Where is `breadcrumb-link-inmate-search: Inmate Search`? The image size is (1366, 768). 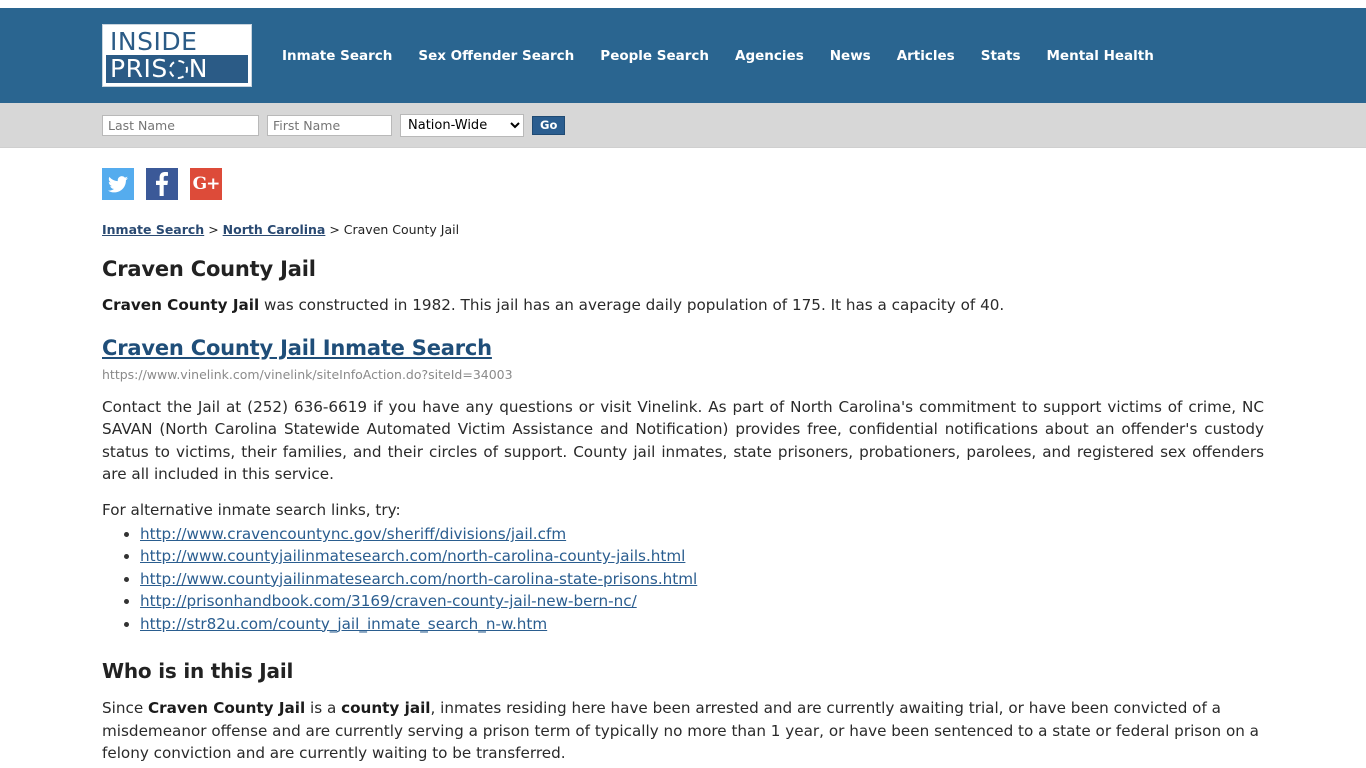
breadcrumb-link-inmate-search: Inmate Search is located at coordinates (153, 229).